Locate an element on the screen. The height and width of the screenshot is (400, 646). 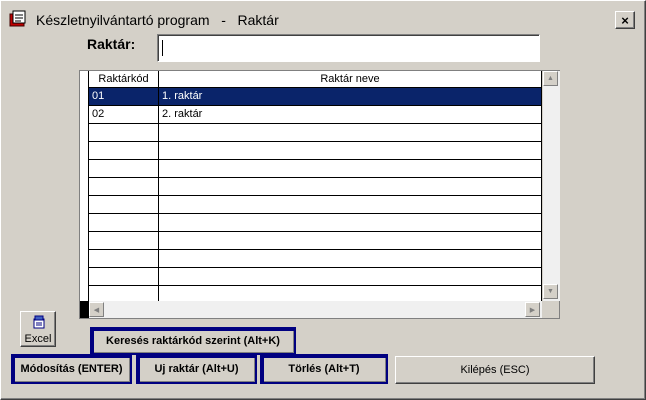
exit-button: Kilépés (ESC) is located at coordinates (495, 370).